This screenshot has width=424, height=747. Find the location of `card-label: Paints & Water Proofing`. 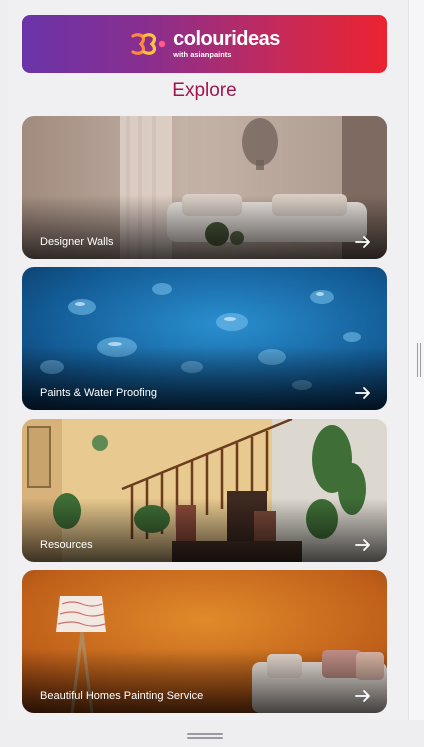

card-label: Paints & Water Proofing is located at coordinates (98, 393).